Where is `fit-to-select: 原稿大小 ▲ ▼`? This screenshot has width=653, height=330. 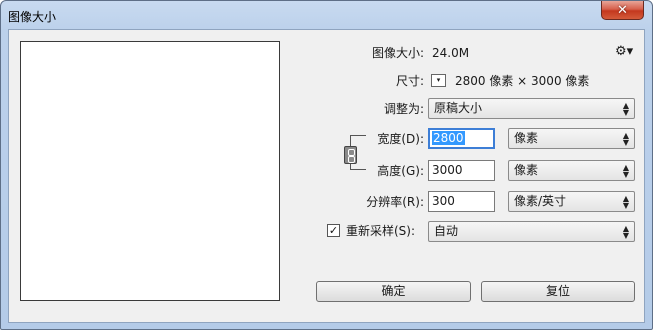
fit-to-select: 原稿大小 ▲ ▼ is located at coordinates (531, 108).